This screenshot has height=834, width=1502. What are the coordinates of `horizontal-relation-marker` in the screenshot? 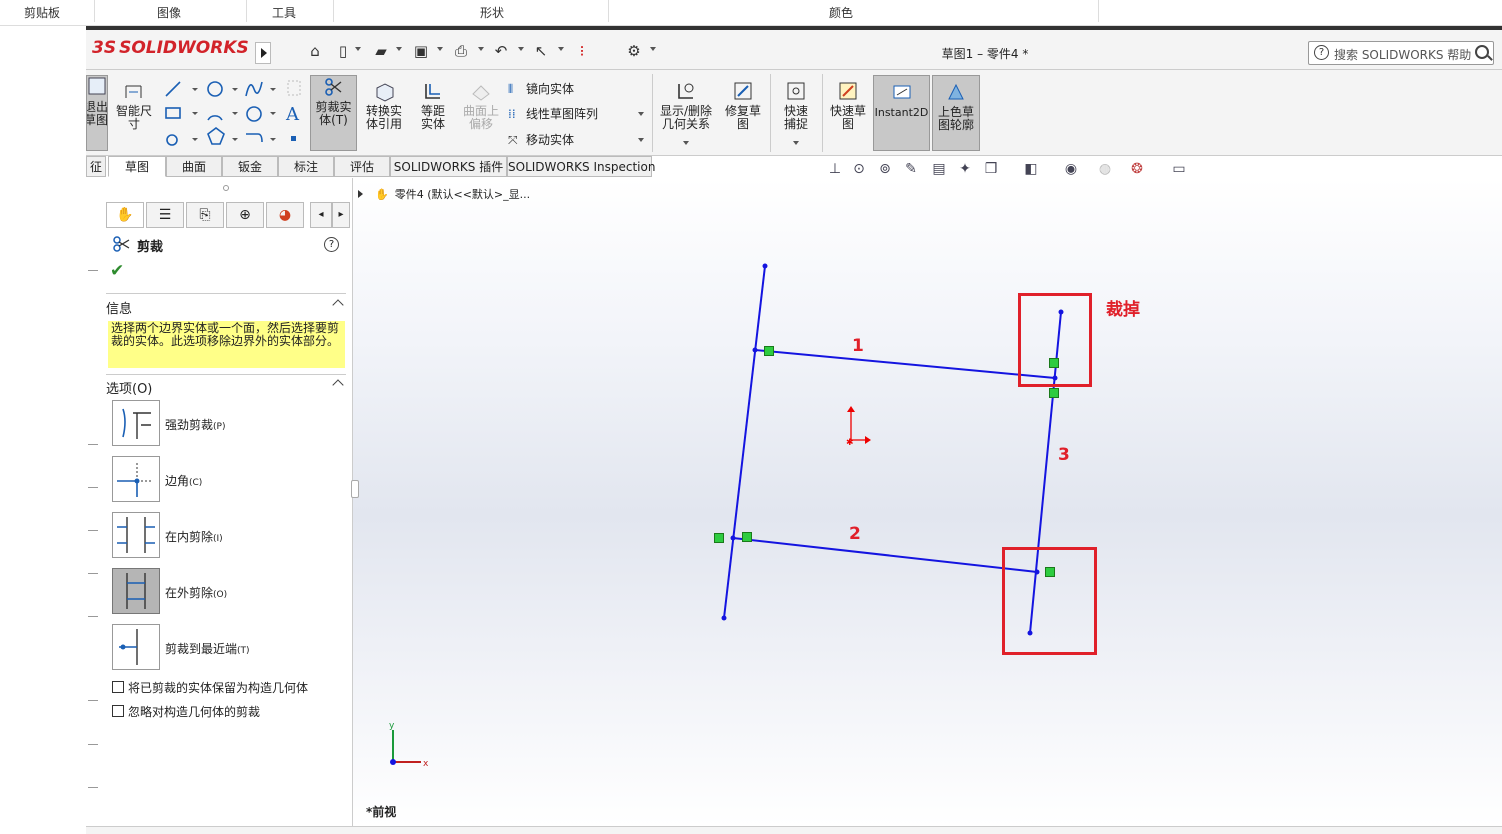 It's located at (747, 537).